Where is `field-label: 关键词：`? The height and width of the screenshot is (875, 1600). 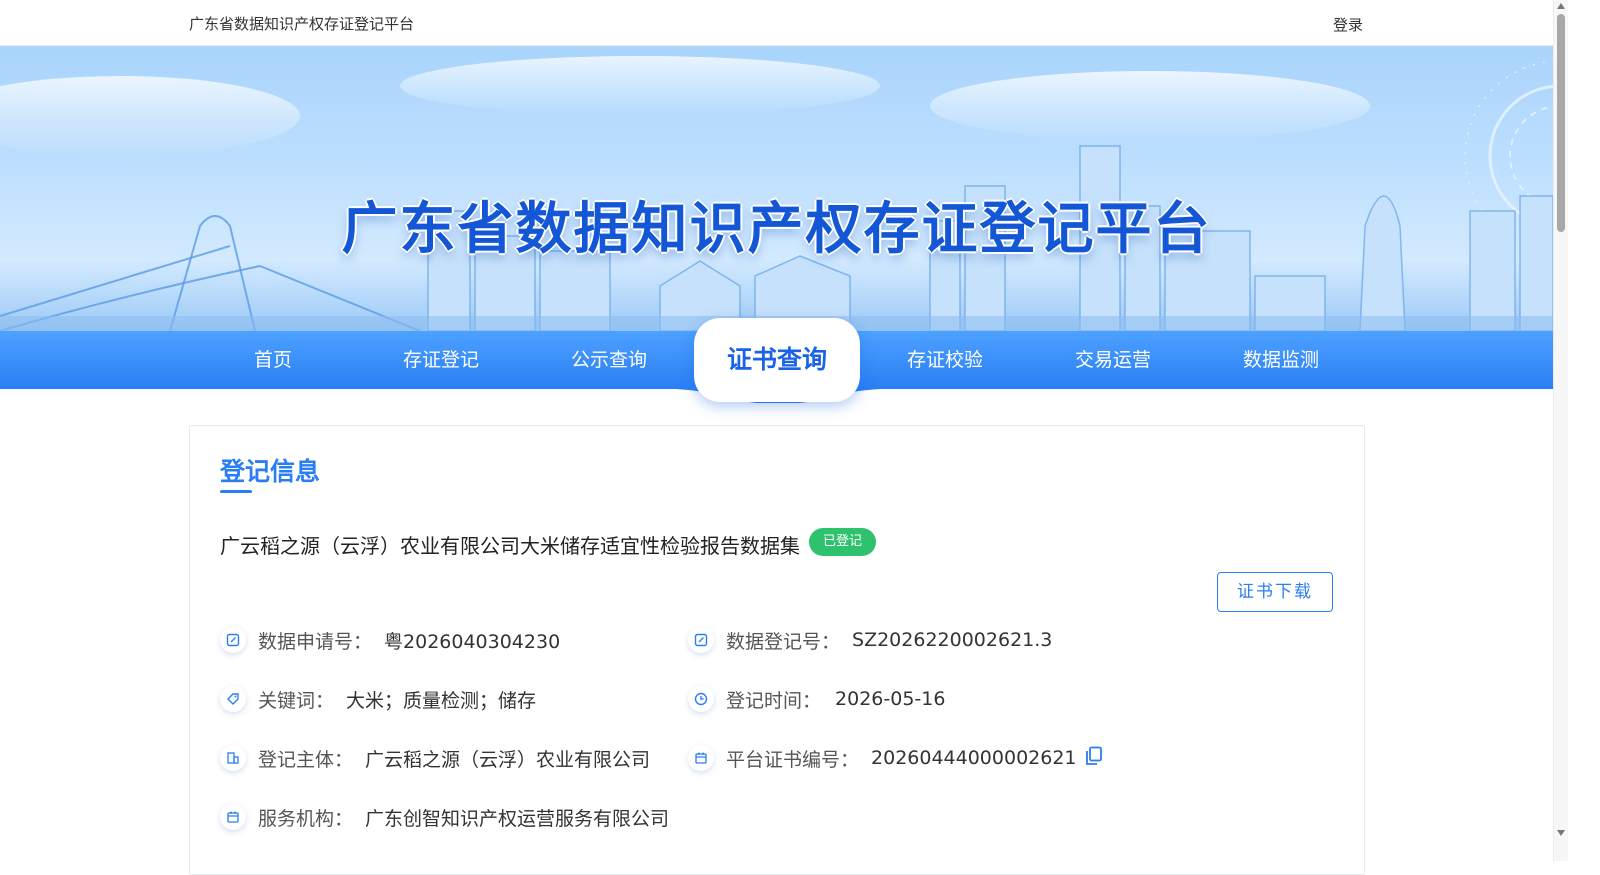 field-label: 关键词： is located at coordinates (296, 700).